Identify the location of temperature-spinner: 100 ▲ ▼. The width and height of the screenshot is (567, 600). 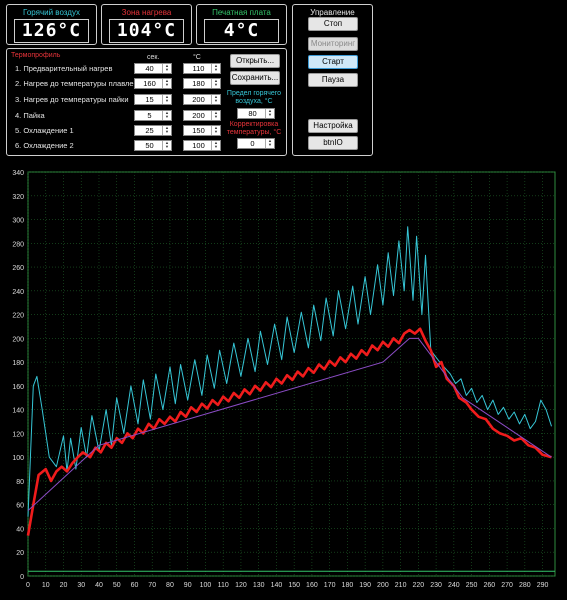
(202, 145).